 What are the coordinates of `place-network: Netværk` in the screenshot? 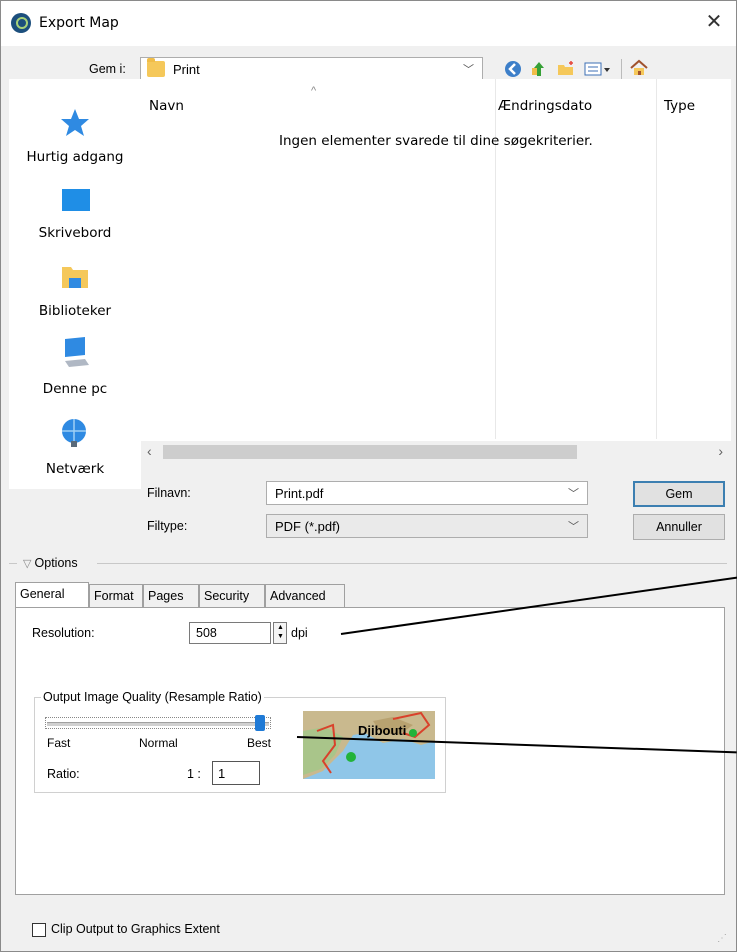 It's located at (75, 448).